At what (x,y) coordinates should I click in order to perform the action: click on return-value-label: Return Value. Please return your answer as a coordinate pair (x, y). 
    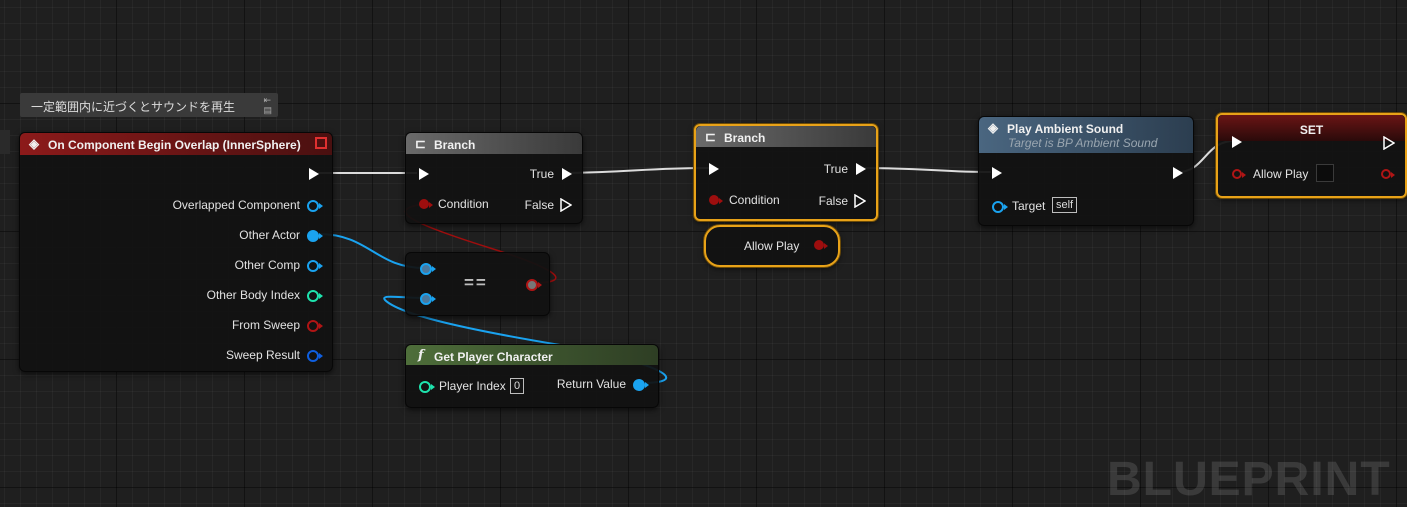
    Looking at the image, I should click on (591, 384).